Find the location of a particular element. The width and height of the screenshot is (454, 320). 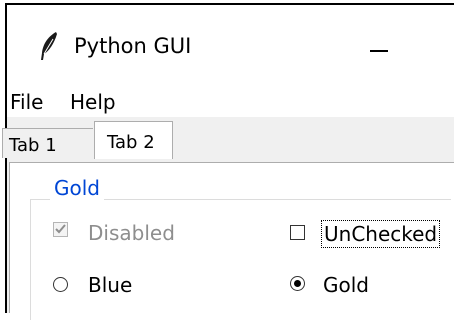

radio-gold-label: Gold is located at coordinates (346, 285).